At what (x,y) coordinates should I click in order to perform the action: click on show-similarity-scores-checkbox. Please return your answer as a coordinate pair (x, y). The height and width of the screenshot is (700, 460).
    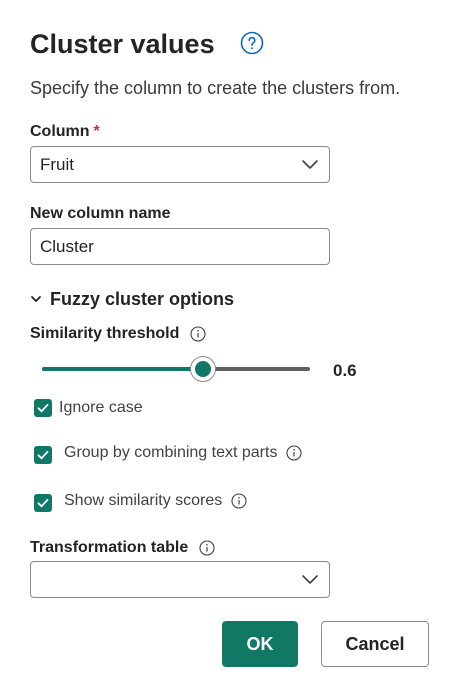
    Looking at the image, I should click on (43, 503).